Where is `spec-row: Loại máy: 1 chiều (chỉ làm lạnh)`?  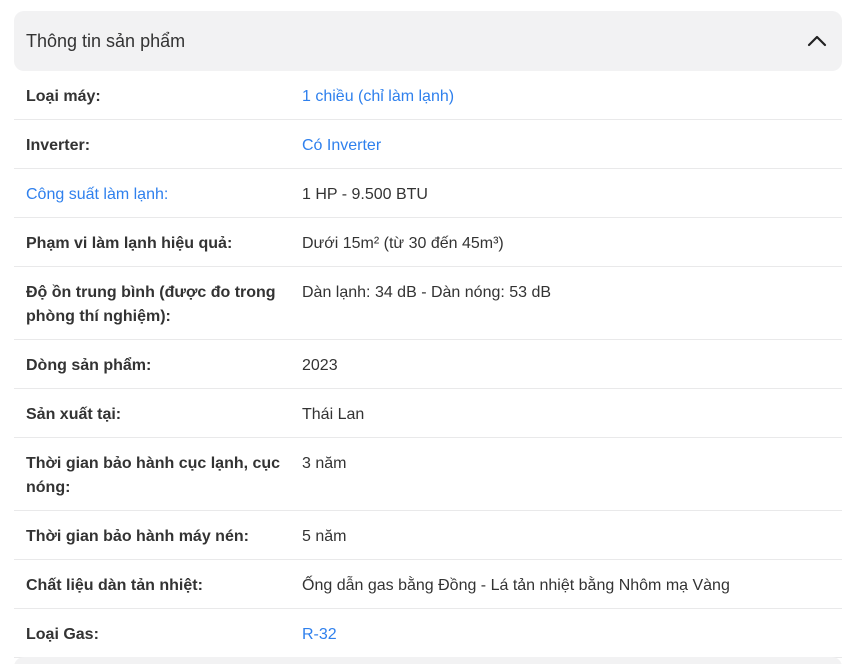 spec-row: Loại máy: 1 chiều (chỉ làm lạnh) is located at coordinates (428, 95).